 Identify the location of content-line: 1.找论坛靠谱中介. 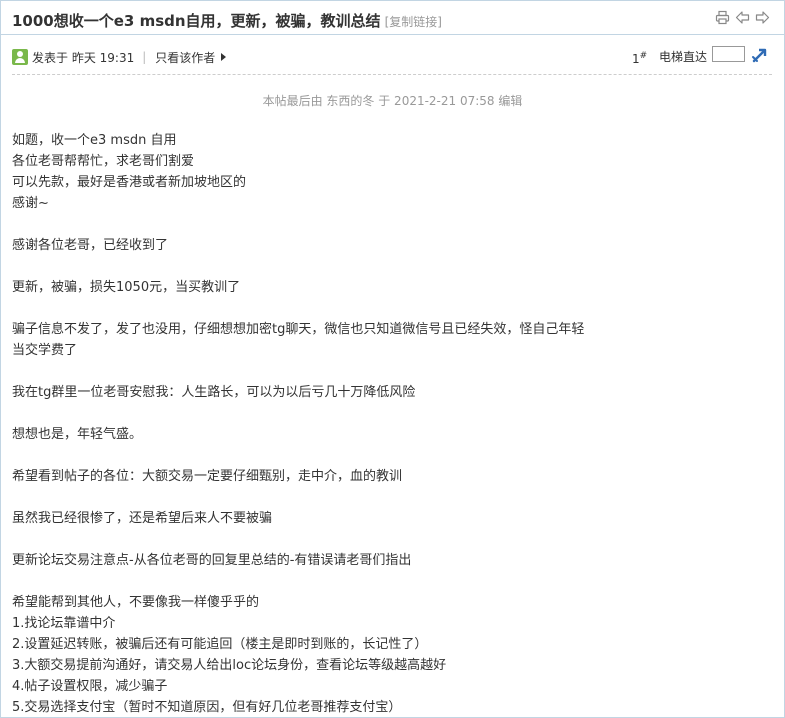
(64, 623).